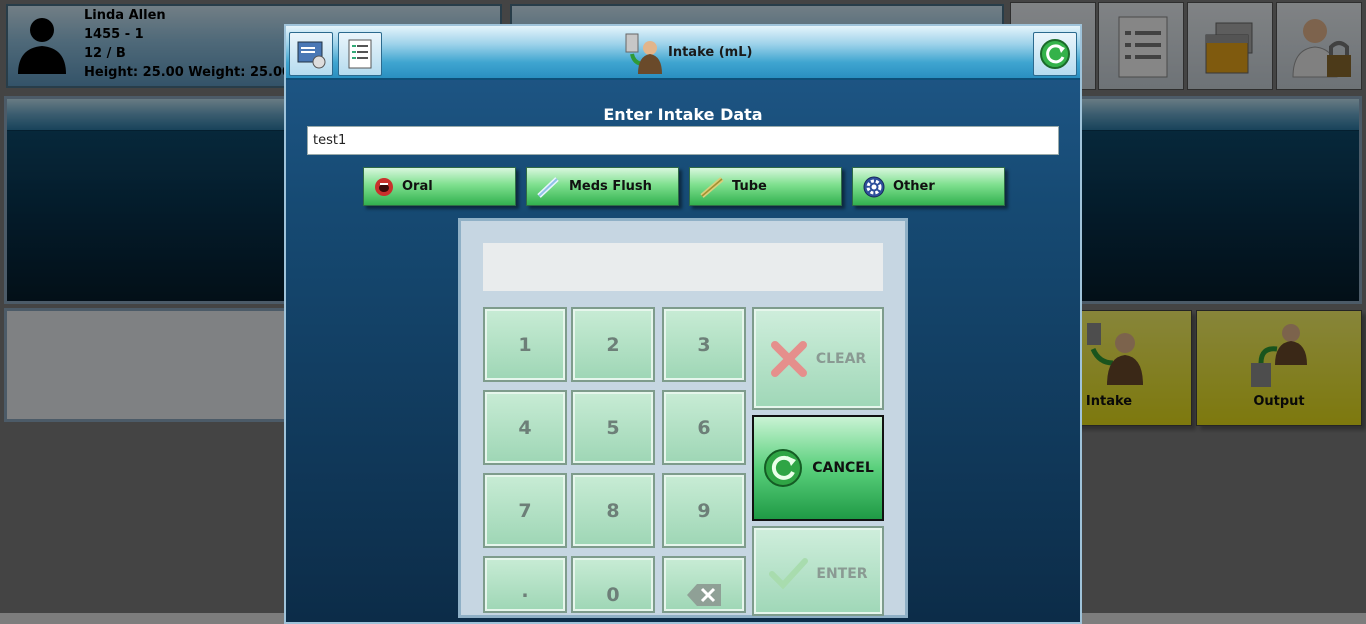 This screenshot has width=1366, height=624. I want to click on enter-button: ENTER, so click(818, 571).